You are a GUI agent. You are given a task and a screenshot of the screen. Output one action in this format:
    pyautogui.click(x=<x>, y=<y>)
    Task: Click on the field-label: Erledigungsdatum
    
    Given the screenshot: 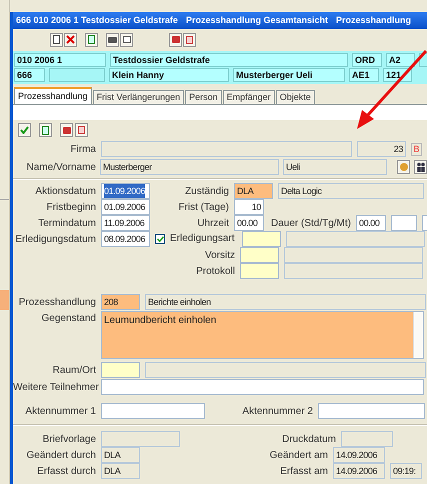 What is the action you would take?
    pyautogui.click(x=55, y=239)
    